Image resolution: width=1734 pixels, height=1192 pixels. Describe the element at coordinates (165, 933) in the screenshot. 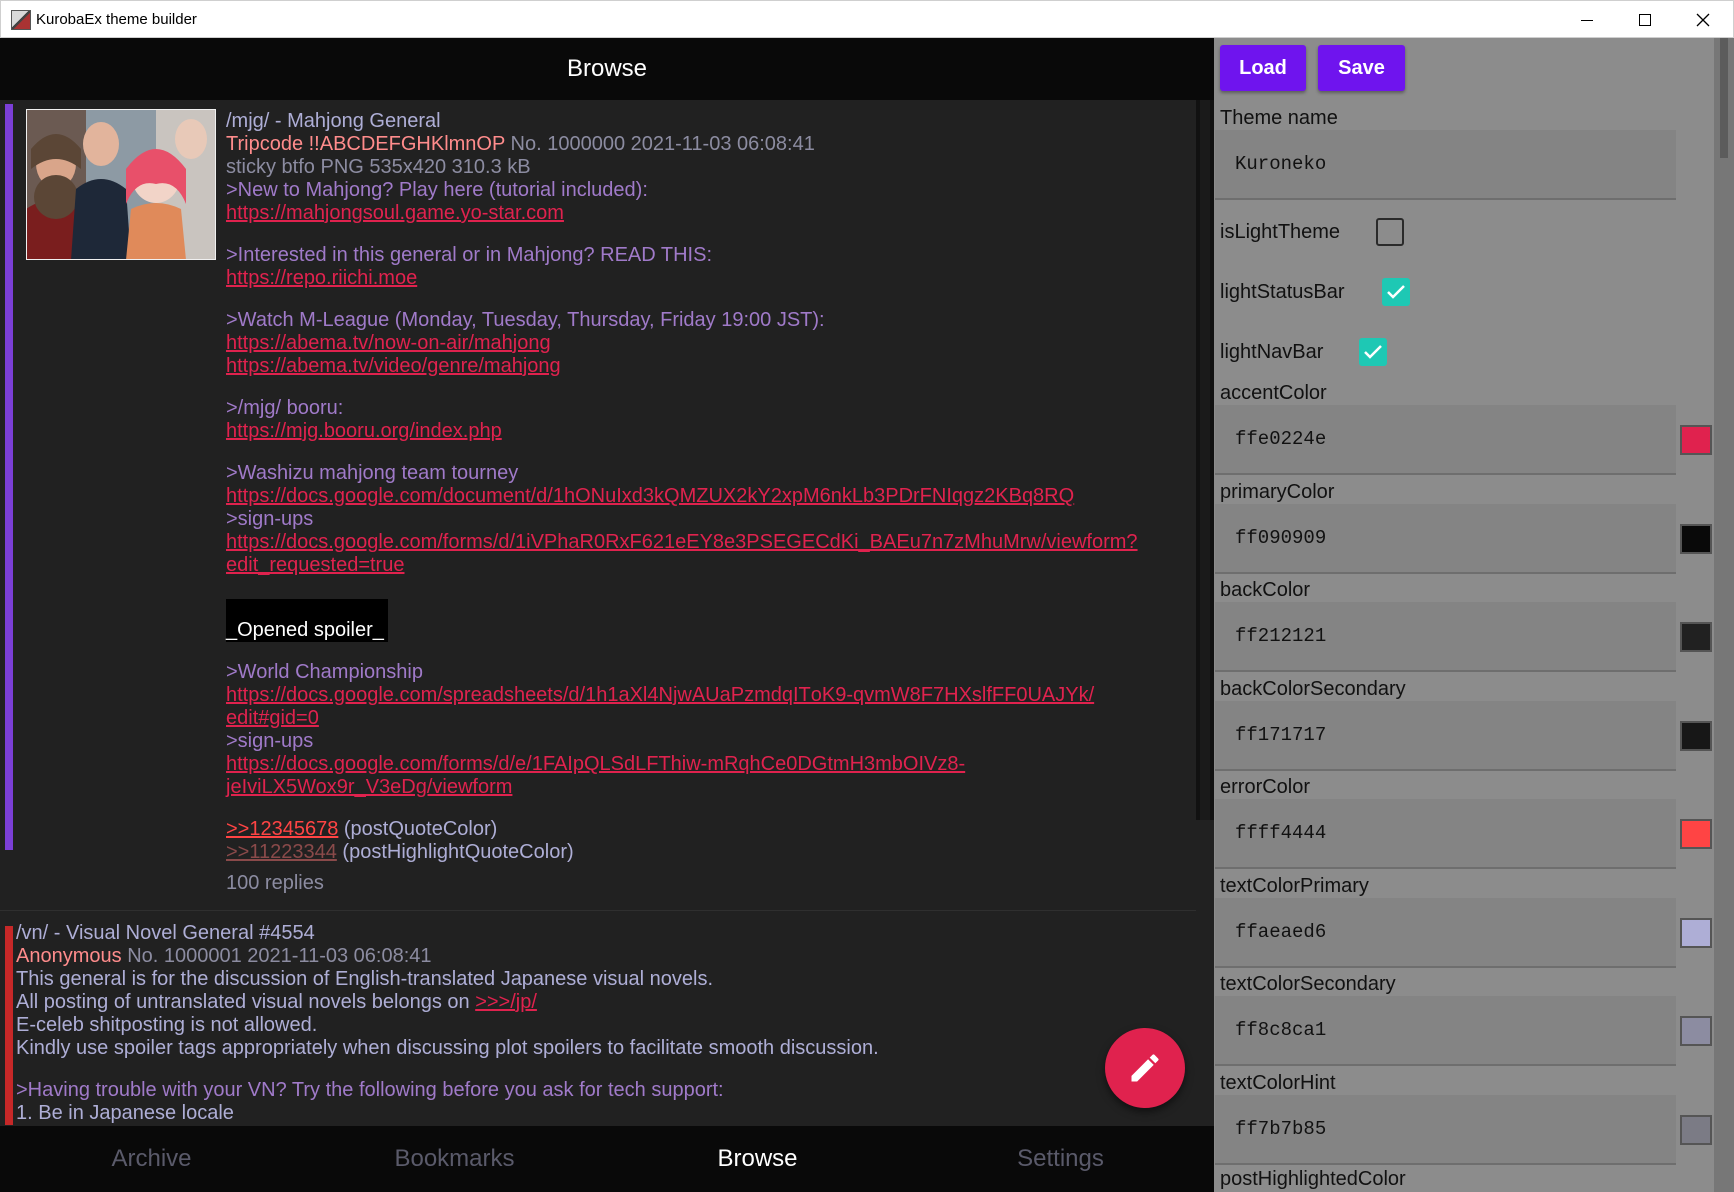

I see `post-subject: /vn/ - Visual Novel General #4554` at that location.